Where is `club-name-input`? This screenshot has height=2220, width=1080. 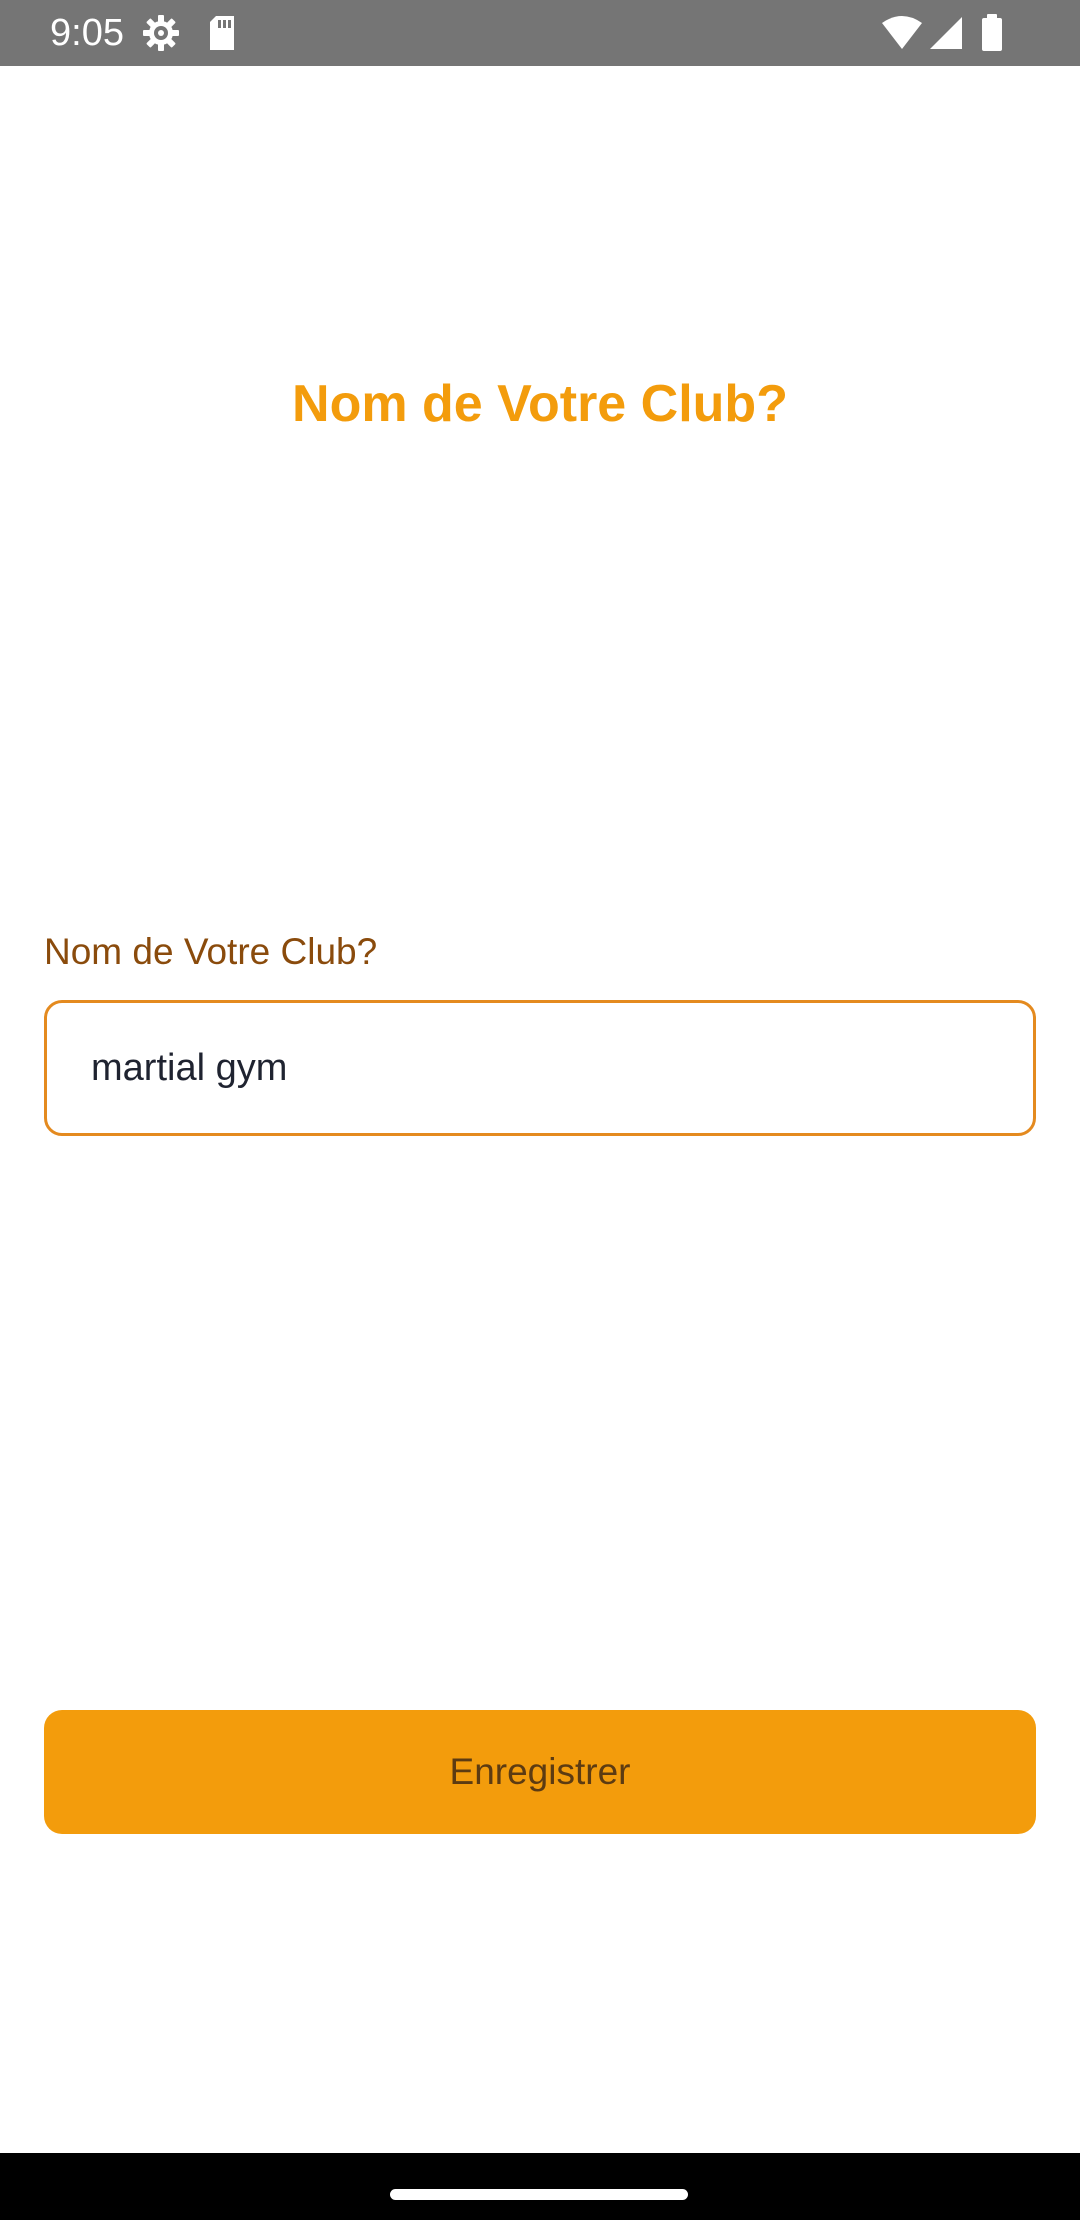 club-name-input is located at coordinates (541, 1068).